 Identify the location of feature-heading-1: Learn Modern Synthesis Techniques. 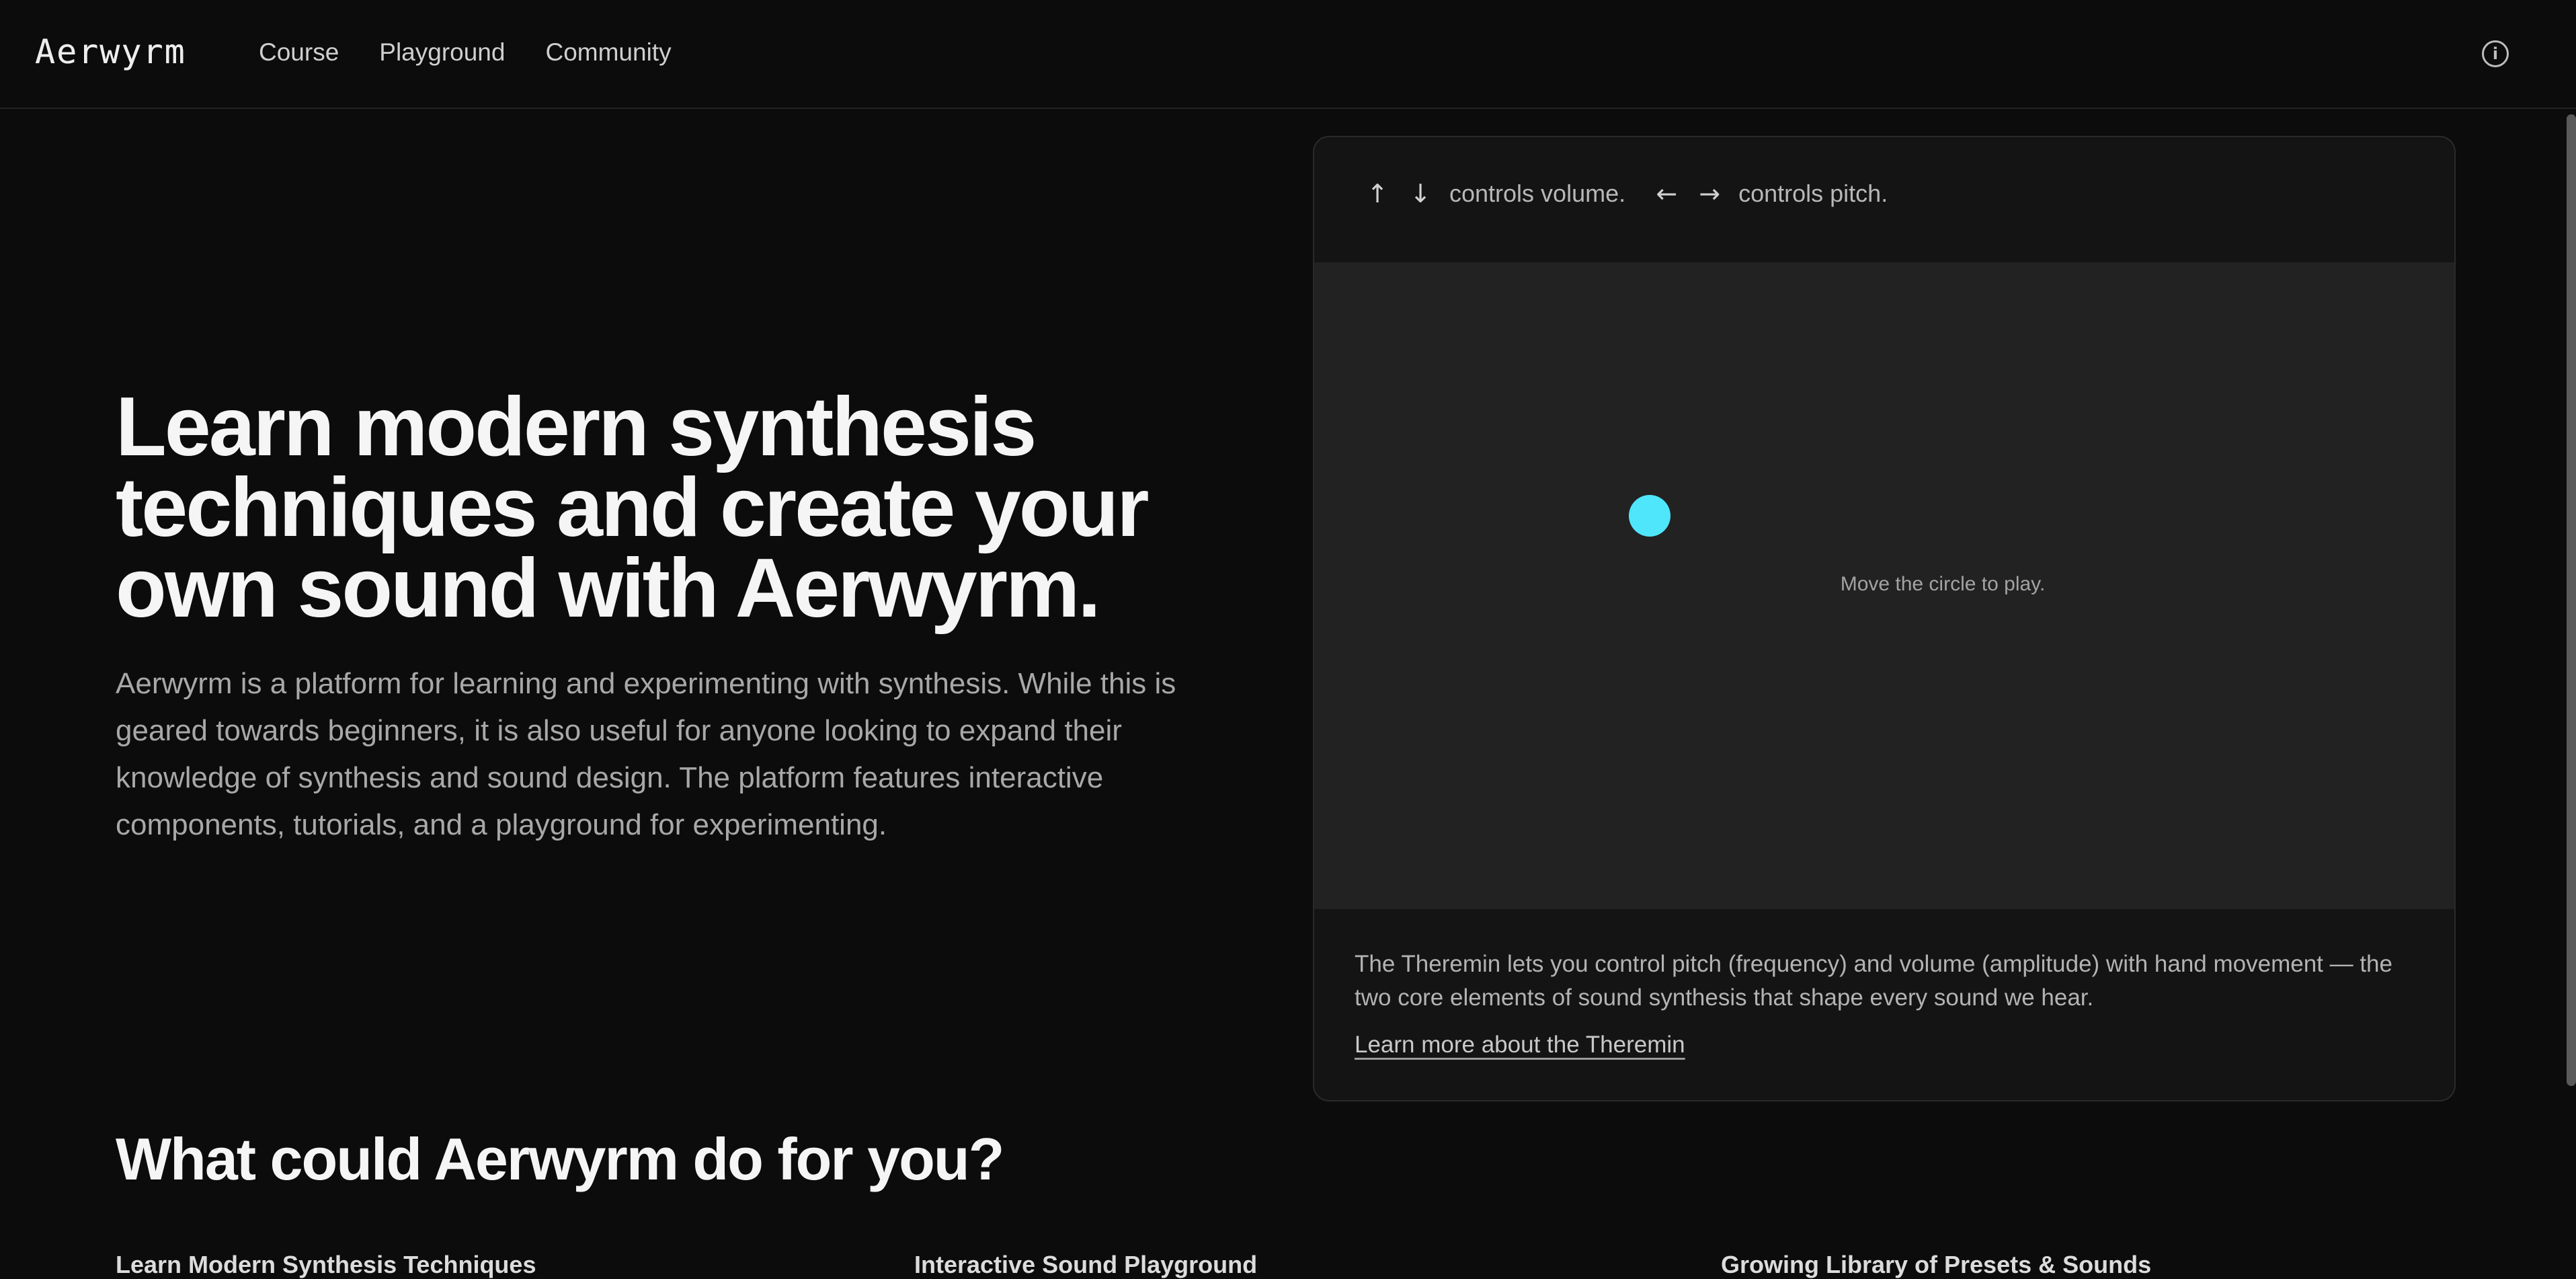
(326, 1264).